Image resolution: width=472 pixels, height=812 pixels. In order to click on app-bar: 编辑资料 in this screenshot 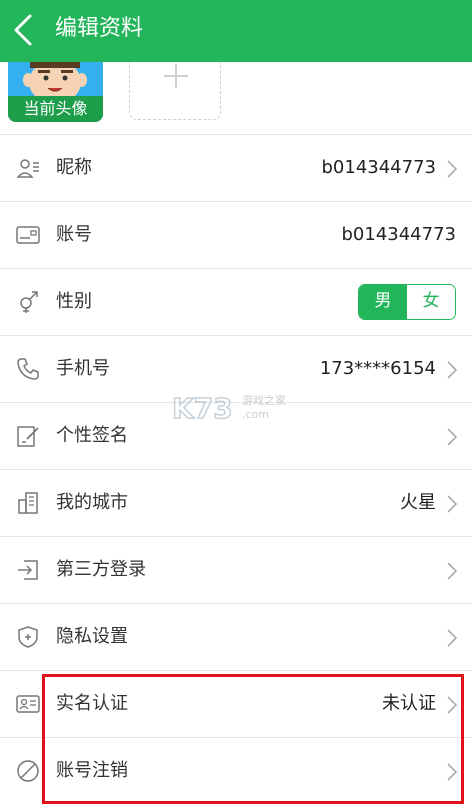, I will do `click(236, 31)`.